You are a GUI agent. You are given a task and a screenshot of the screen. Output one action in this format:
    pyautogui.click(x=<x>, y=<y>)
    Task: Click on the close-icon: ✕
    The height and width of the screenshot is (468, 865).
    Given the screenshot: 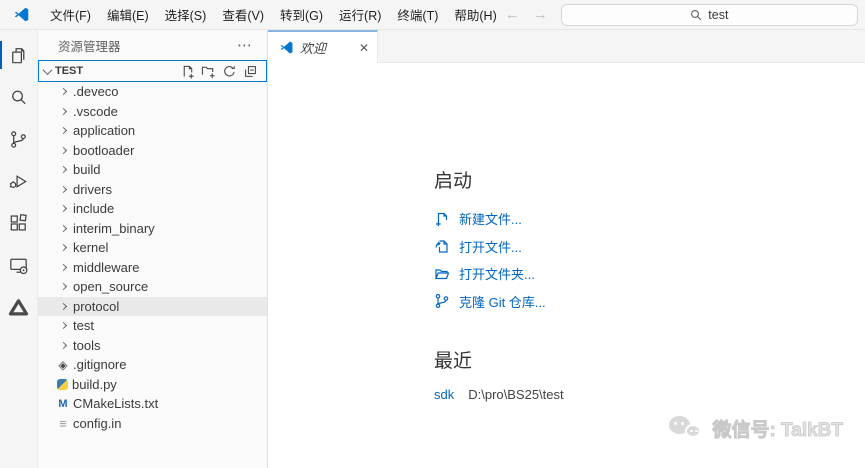 What is the action you would take?
    pyautogui.click(x=364, y=48)
    